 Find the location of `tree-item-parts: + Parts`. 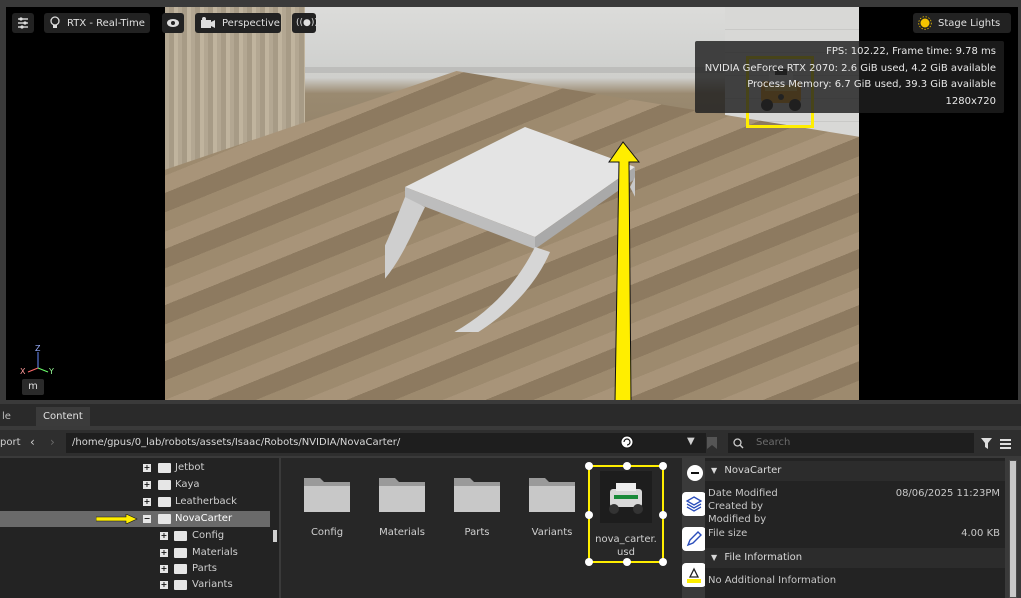

tree-item-parts: + Parts is located at coordinates (139, 569).